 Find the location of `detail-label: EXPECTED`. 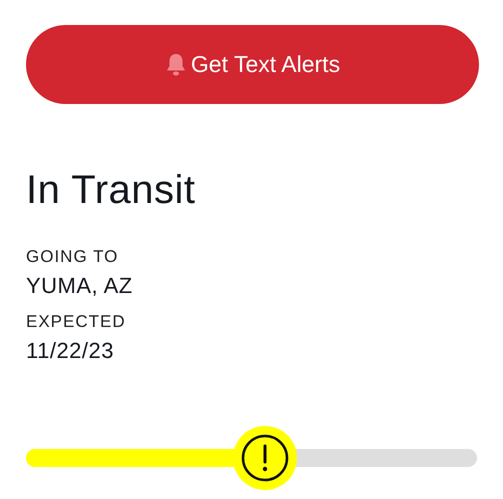

detail-label: EXPECTED is located at coordinates (76, 322).